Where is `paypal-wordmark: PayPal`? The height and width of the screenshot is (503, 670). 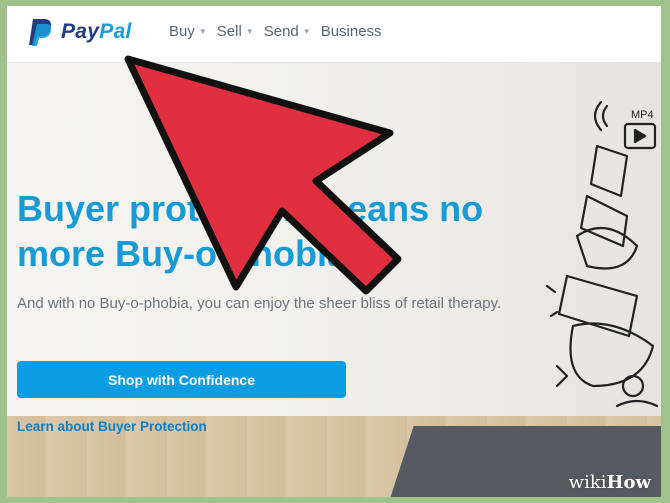 paypal-wordmark: PayPal is located at coordinates (96, 32).